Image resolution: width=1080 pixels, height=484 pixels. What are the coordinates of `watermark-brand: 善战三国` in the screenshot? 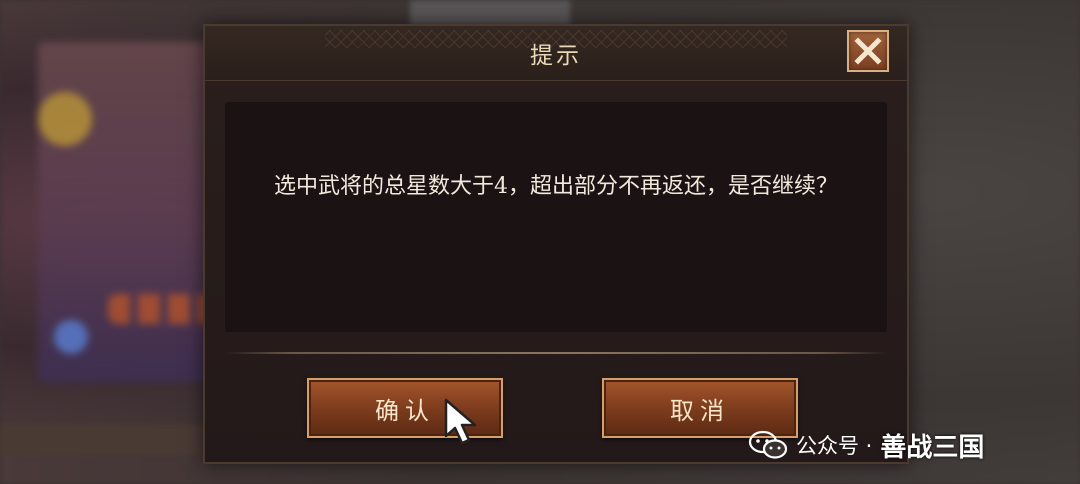 It's located at (932, 447).